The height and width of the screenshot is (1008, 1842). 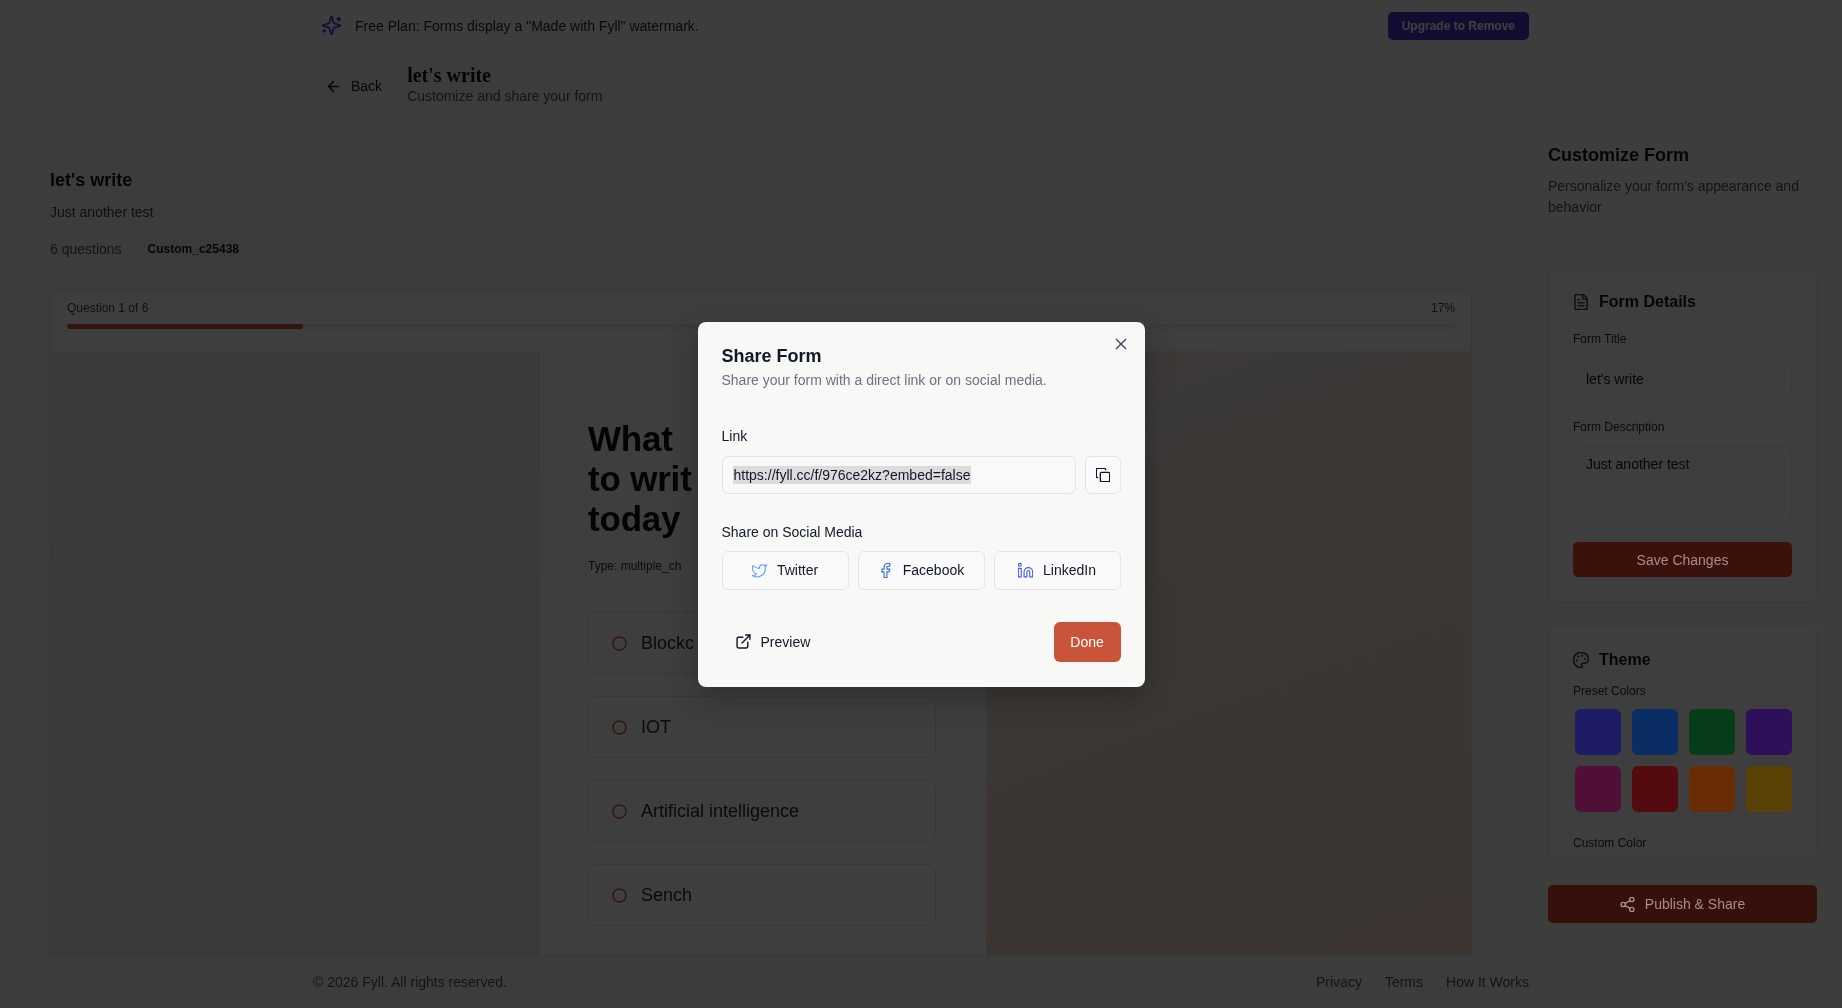 What do you see at coordinates (759, 570) in the screenshot?
I see `twitter-icon` at bounding box center [759, 570].